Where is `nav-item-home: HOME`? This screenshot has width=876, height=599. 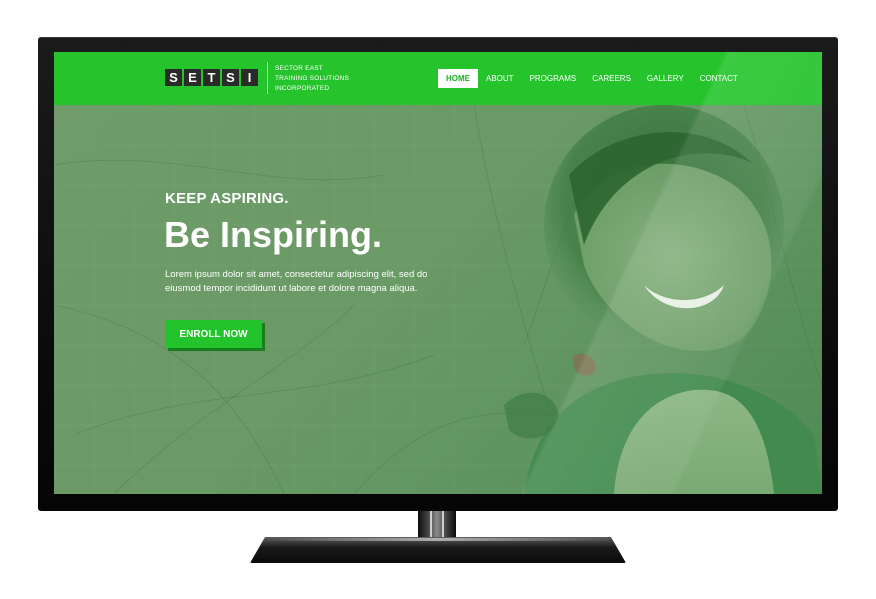 nav-item-home: HOME is located at coordinates (458, 78).